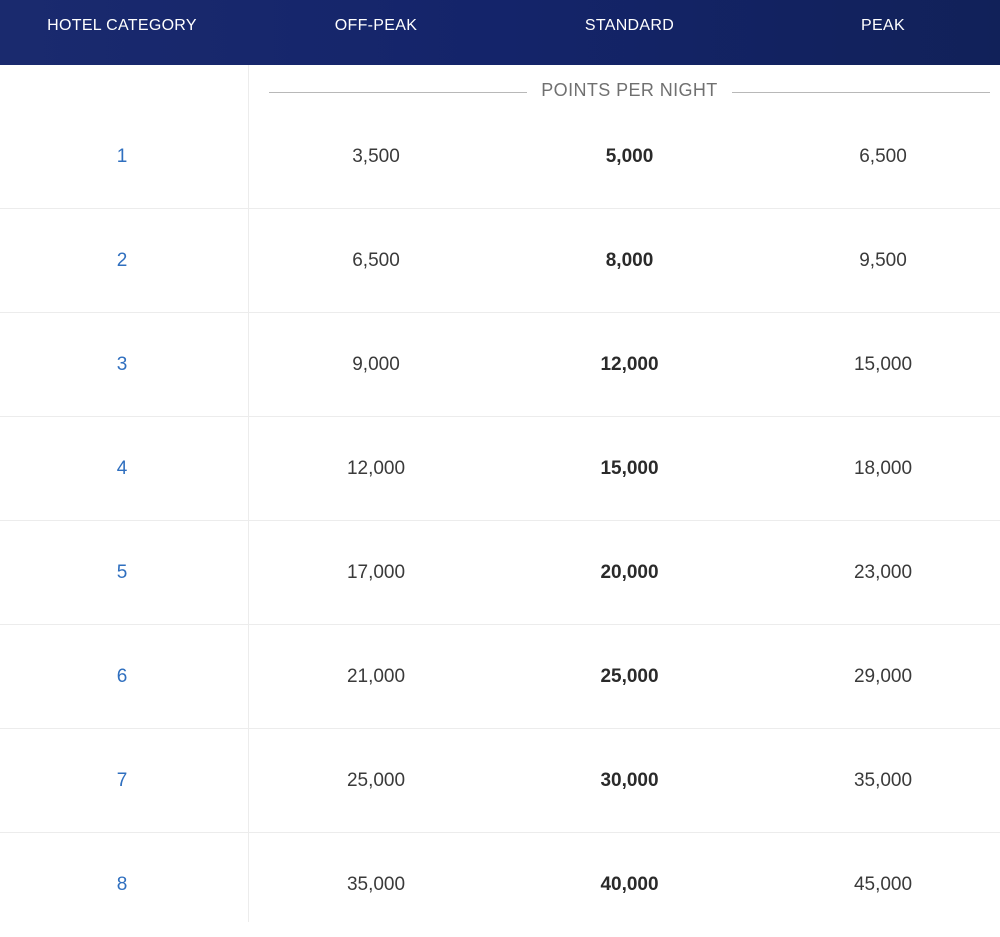 This screenshot has width=1000, height=937. I want to click on peak-points: 6,500, so click(883, 156).